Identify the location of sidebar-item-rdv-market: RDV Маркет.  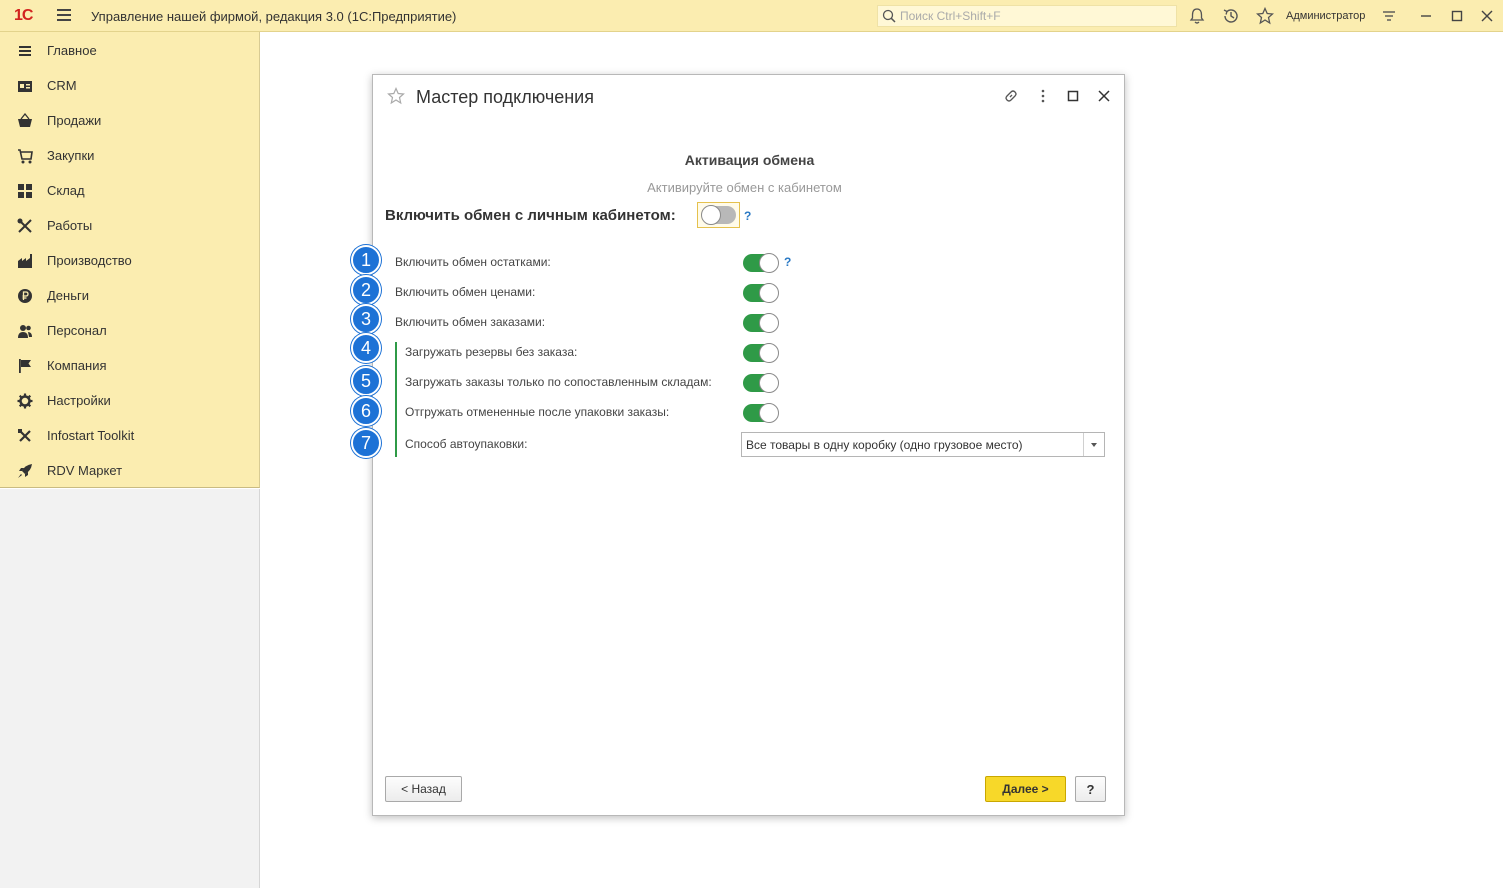
(129, 470).